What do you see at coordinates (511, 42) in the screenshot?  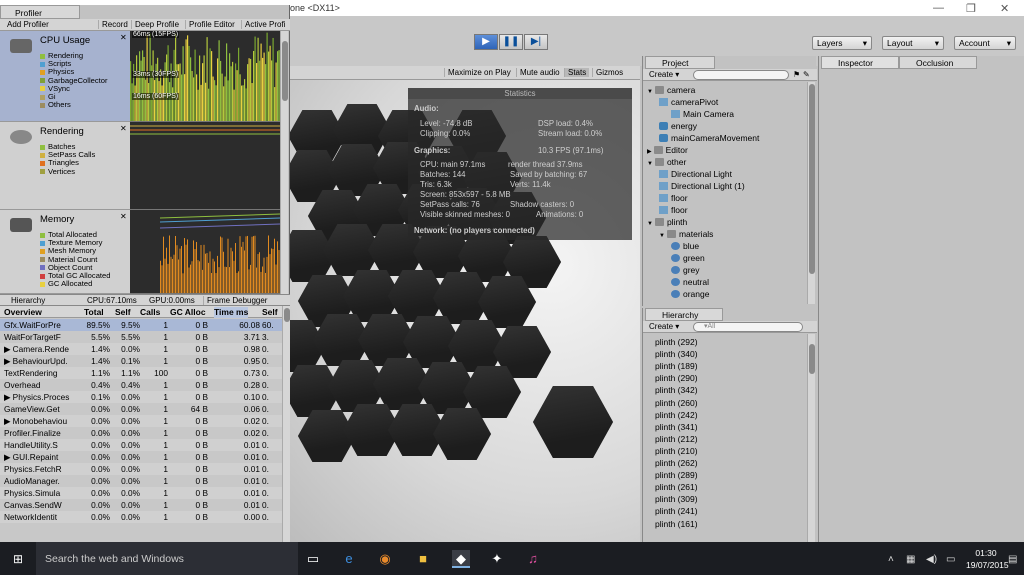 I see `pause-button: ❚❚` at bounding box center [511, 42].